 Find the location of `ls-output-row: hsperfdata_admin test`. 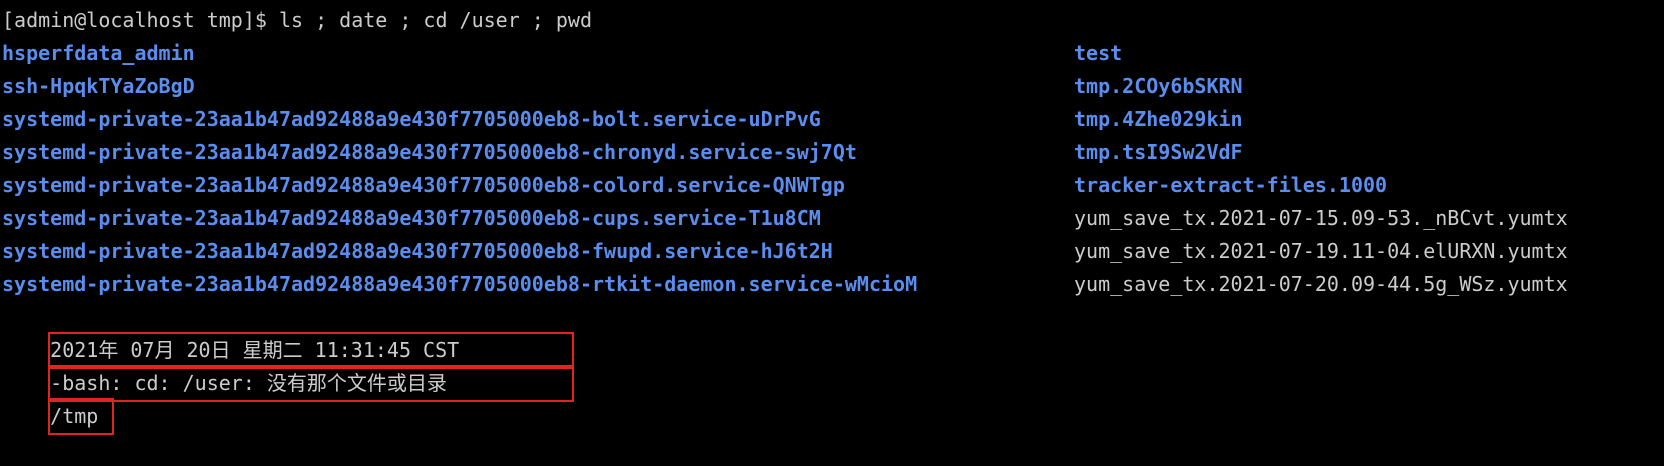

ls-output-row: hsperfdata_admin test is located at coordinates (833, 53).